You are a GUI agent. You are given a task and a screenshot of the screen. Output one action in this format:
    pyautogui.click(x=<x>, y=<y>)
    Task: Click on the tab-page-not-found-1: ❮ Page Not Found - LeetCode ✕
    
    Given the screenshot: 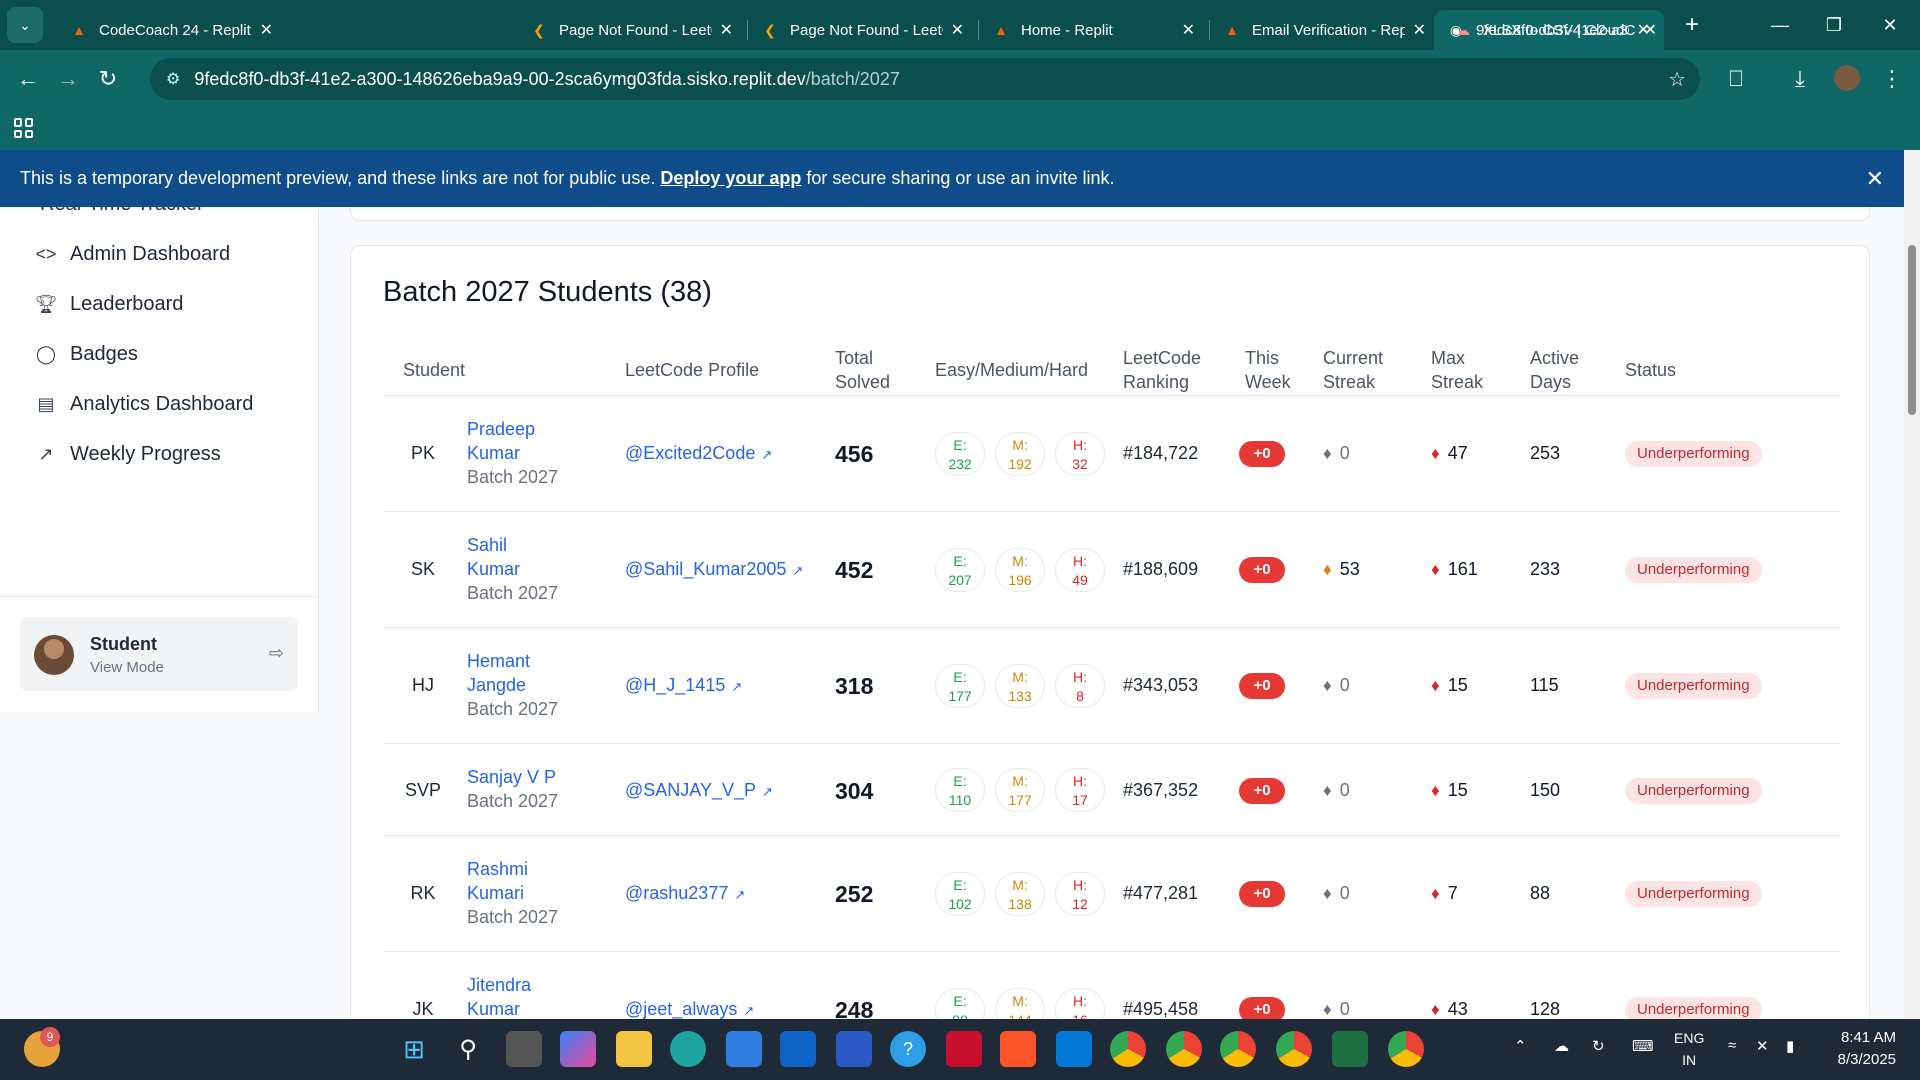 What is the action you would take?
    pyautogui.click(x=632, y=30)
    